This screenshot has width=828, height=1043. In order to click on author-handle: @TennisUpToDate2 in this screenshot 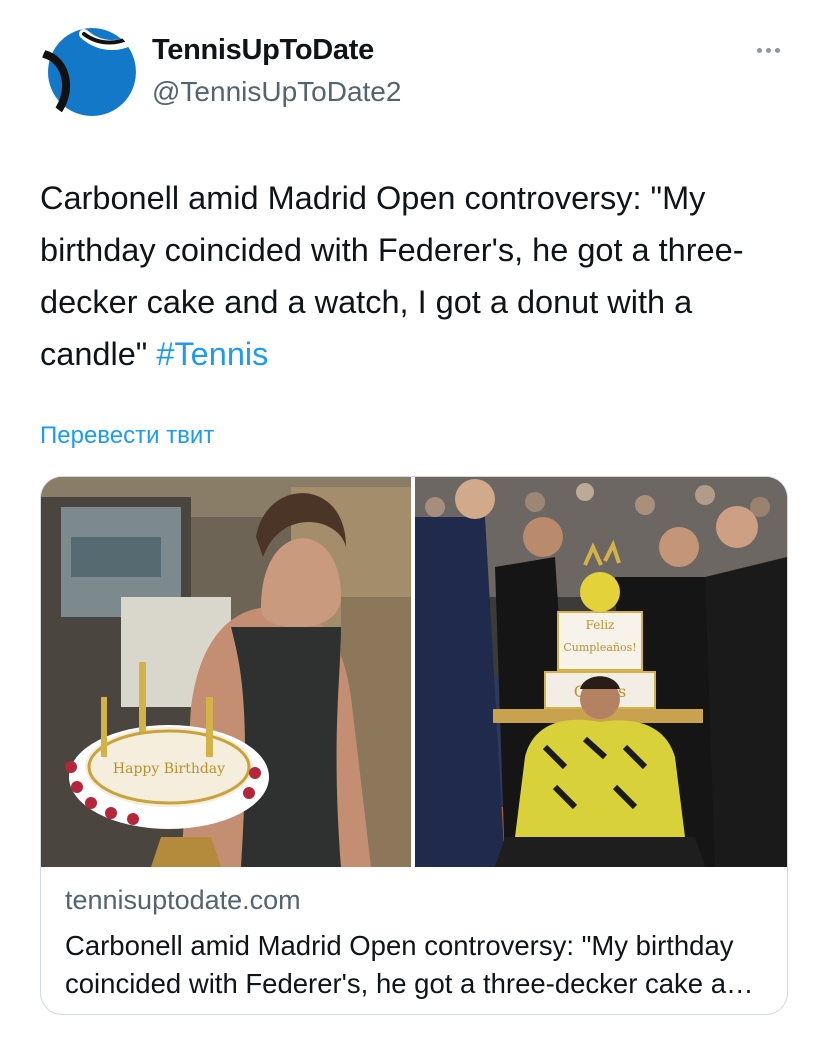, I will do `click(276, 92)`.